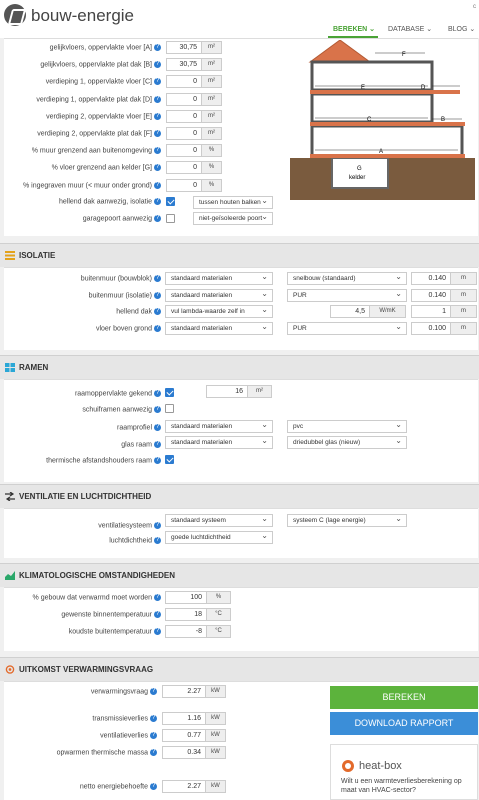 The width and height of the screenshot is (479, 800). I want to click on climate-row-label: gewenste binnentemperatuur?, so click(111, 615).